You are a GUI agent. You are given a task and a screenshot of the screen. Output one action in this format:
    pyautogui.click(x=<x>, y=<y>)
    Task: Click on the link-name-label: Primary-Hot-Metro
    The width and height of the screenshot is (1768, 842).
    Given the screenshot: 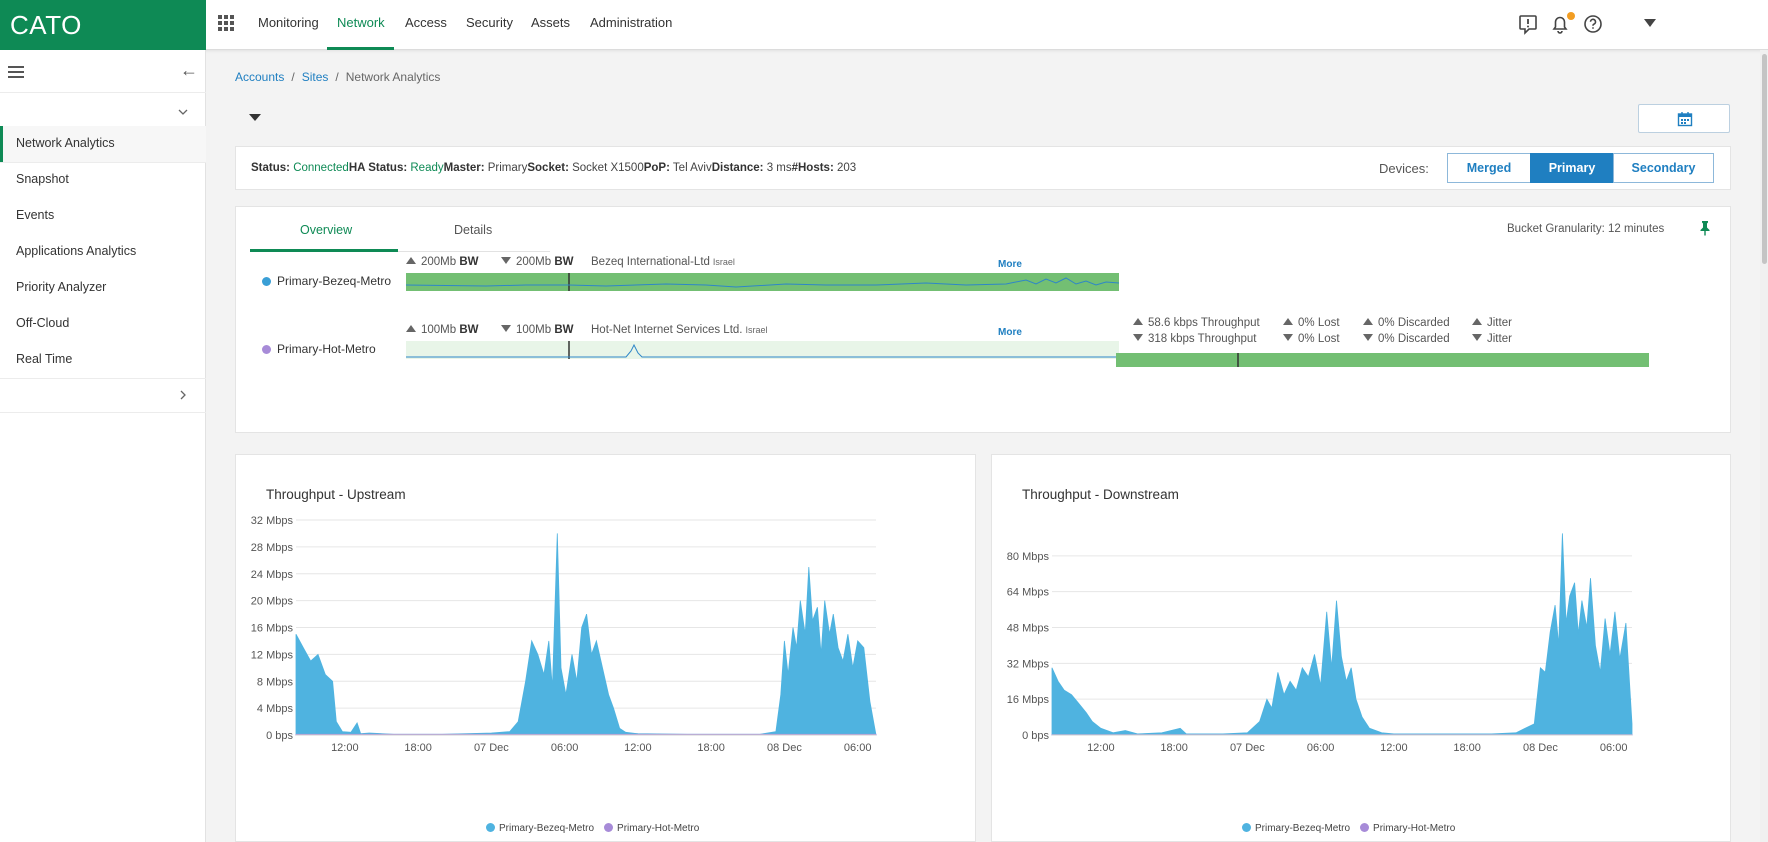 What is the action you would take?
    pyautogui.click(x=326, y=349)
    